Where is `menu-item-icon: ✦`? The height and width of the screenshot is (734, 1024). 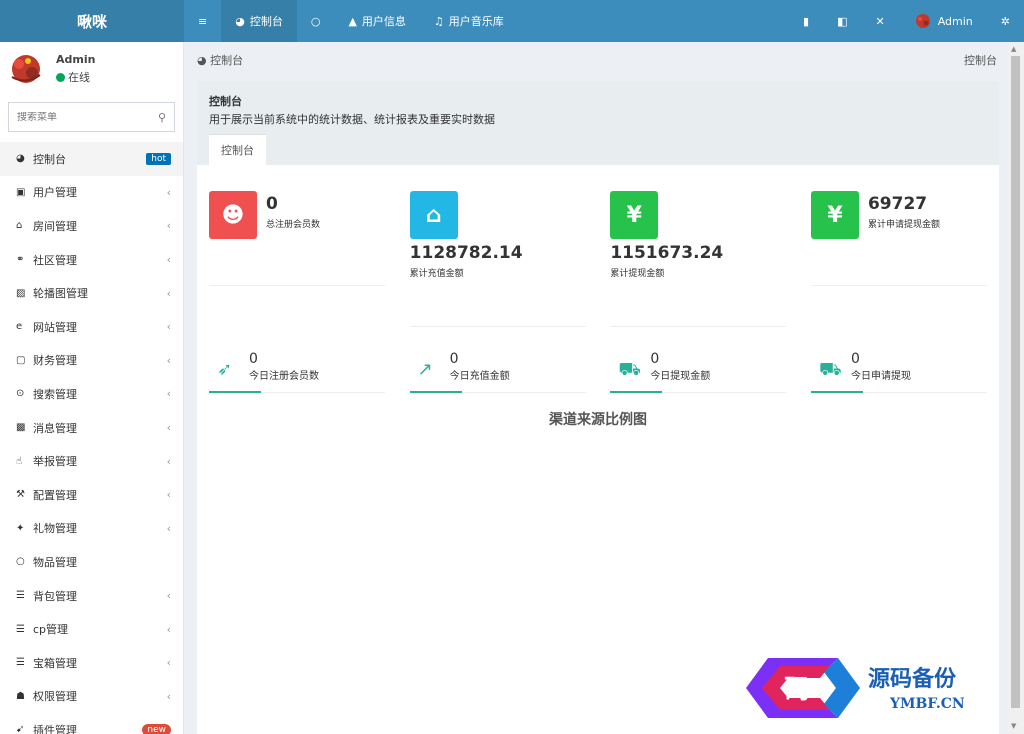 menu-item-icon: ✦ is located at coordinates (20, 528).